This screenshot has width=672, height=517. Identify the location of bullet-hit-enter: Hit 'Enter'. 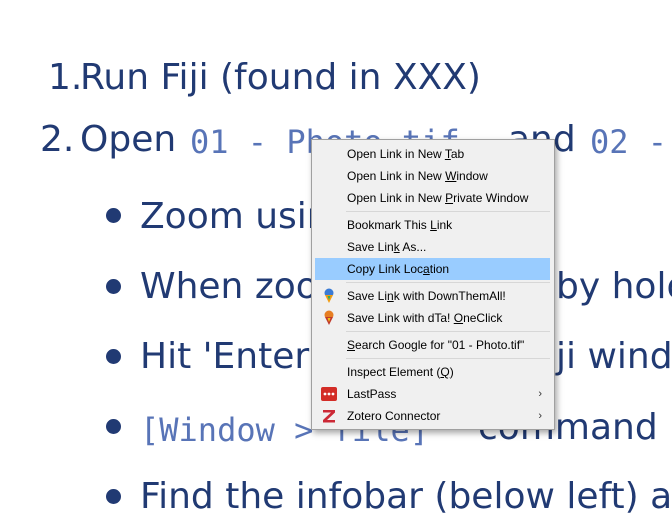
(230, 356).